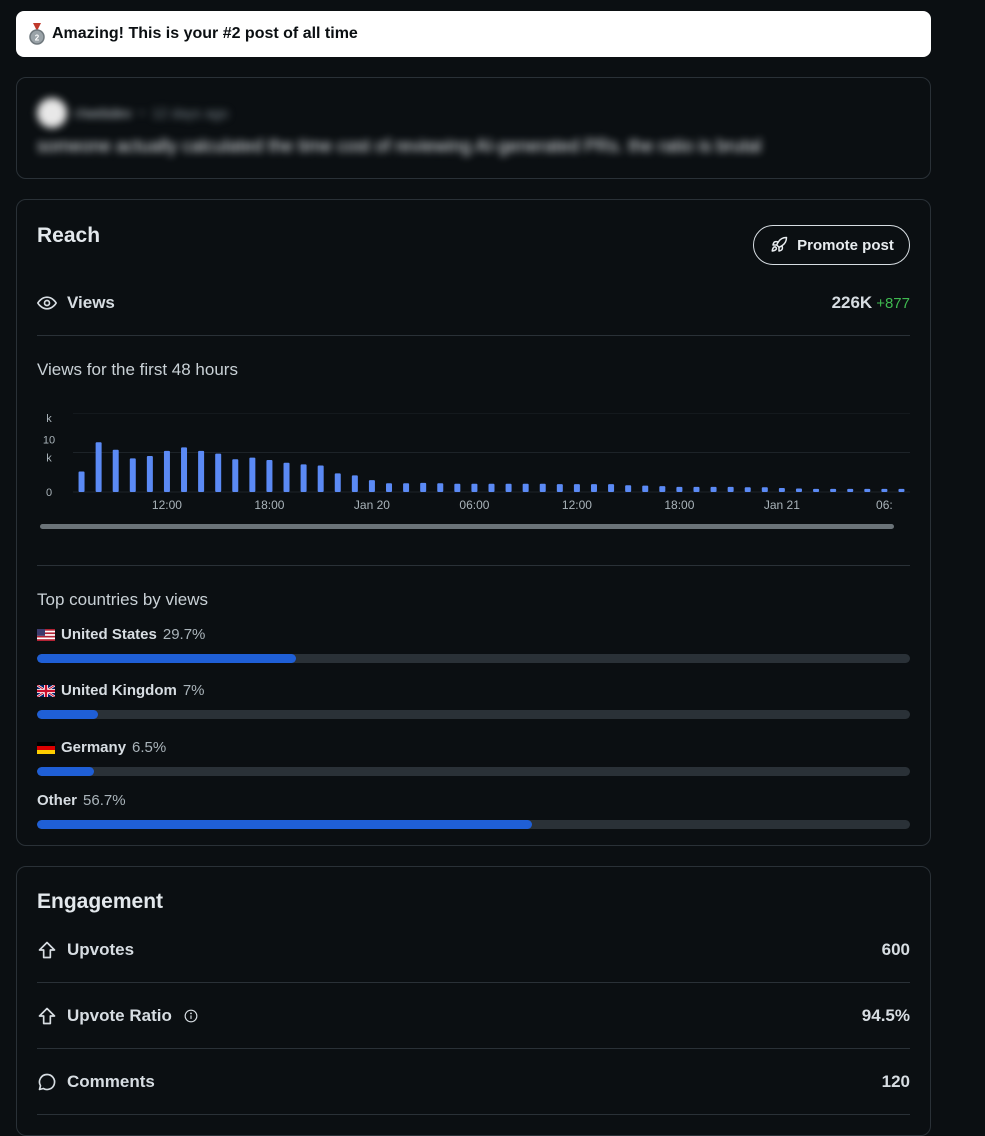 Image resolution: width=985 pixels, height=1136 pixels. I want to click on views-row: Views 226K +877, so click(473, 303).